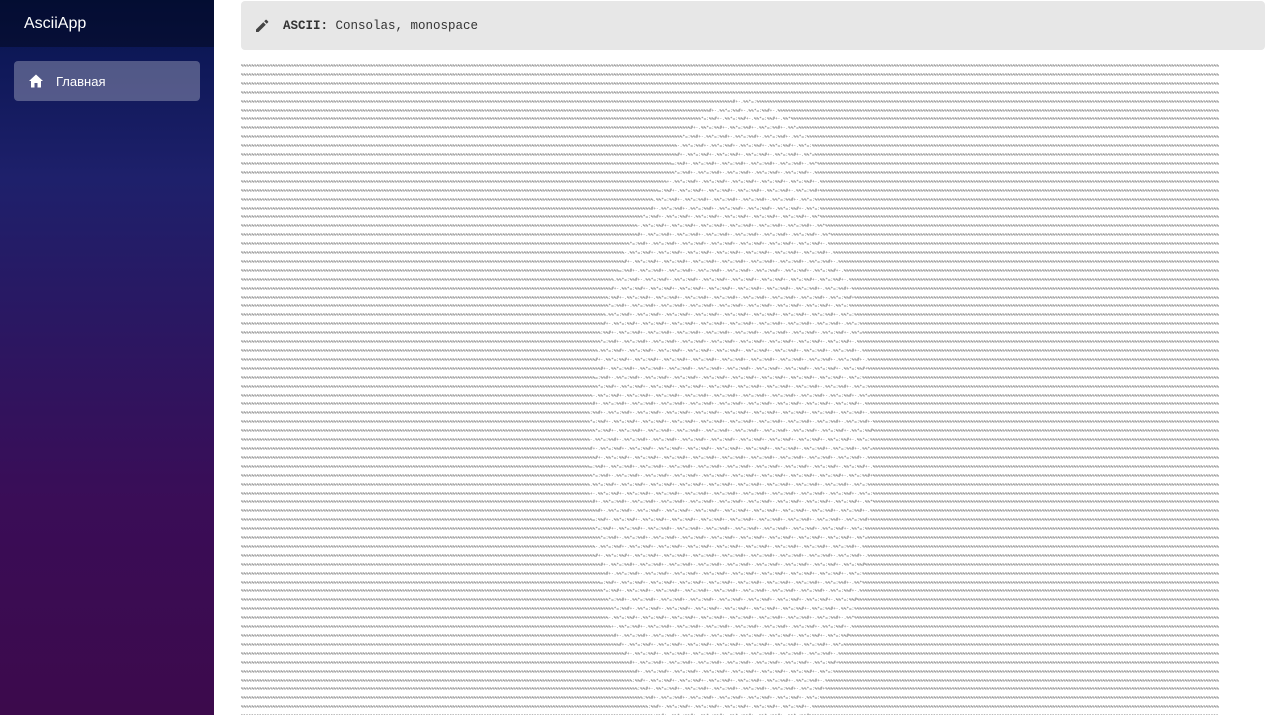  I want to click on pencil-icon, so click(262, 26).